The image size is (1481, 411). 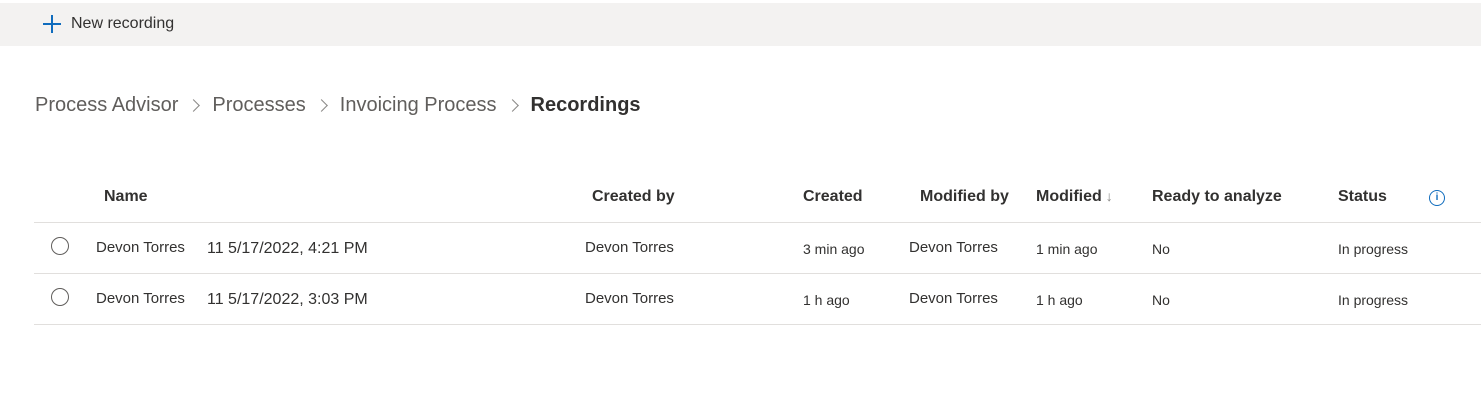 What do you see at coordinates (1069, 196) in the screenshot?
I see `column-header-modified-label: Modified` at bounding box center [1069, 196].